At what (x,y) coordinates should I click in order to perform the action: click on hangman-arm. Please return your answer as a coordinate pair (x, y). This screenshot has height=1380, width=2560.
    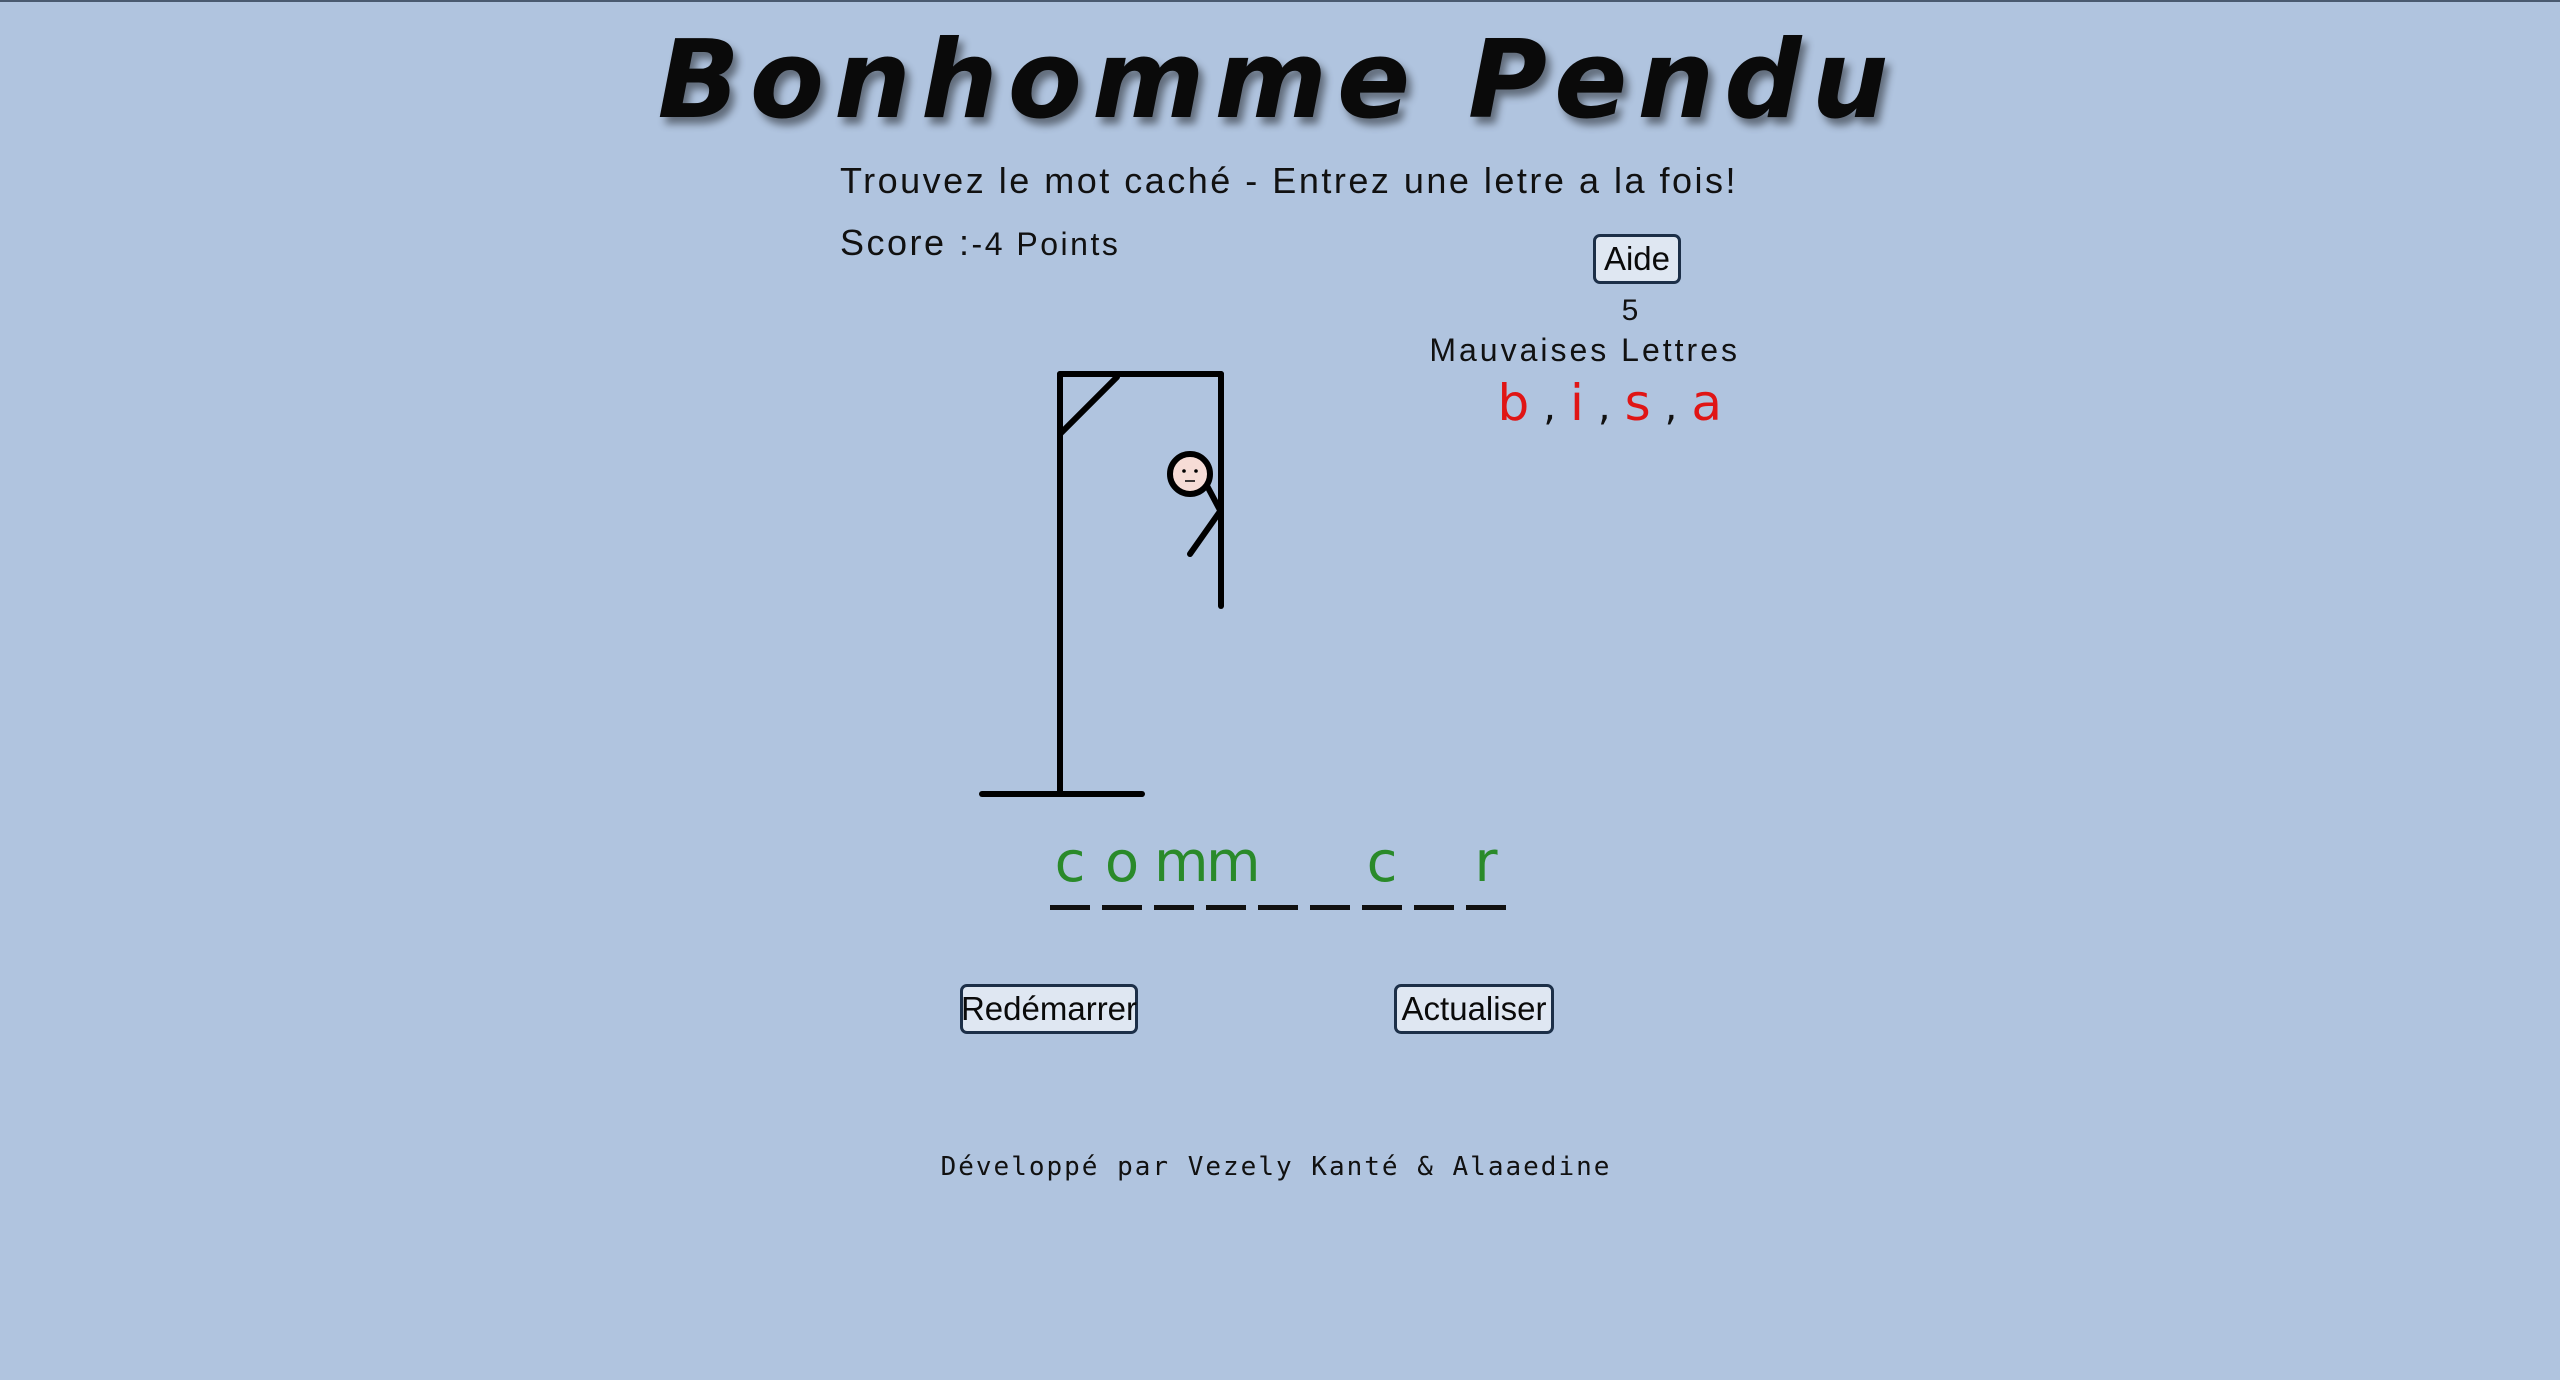
    Looking at the image, I should click on (1205, 532).